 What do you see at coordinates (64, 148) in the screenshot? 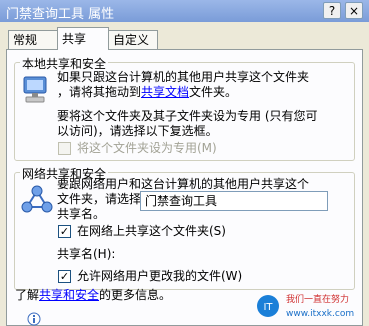
I see `make-private-checkbox` at bounding box center [64, 148].